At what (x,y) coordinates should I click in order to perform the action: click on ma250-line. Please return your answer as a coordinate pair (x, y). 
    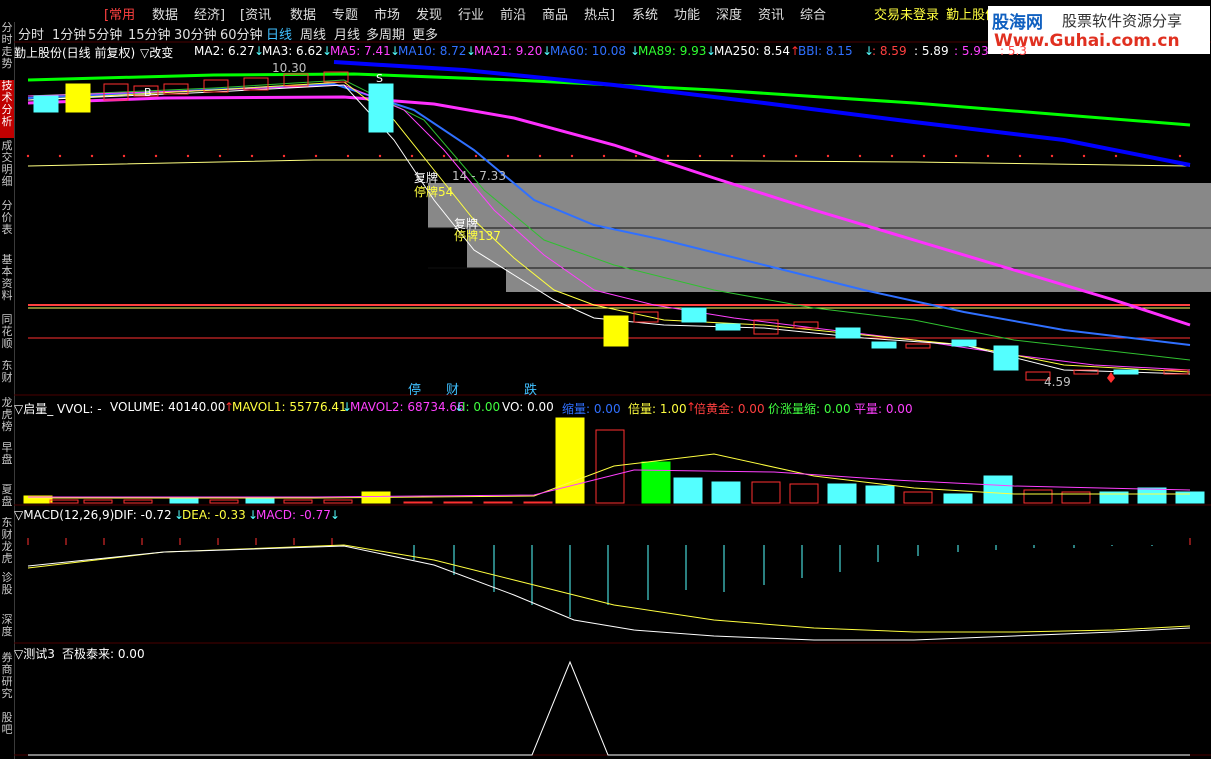
    Looking at the image, I should click on (609, 163).